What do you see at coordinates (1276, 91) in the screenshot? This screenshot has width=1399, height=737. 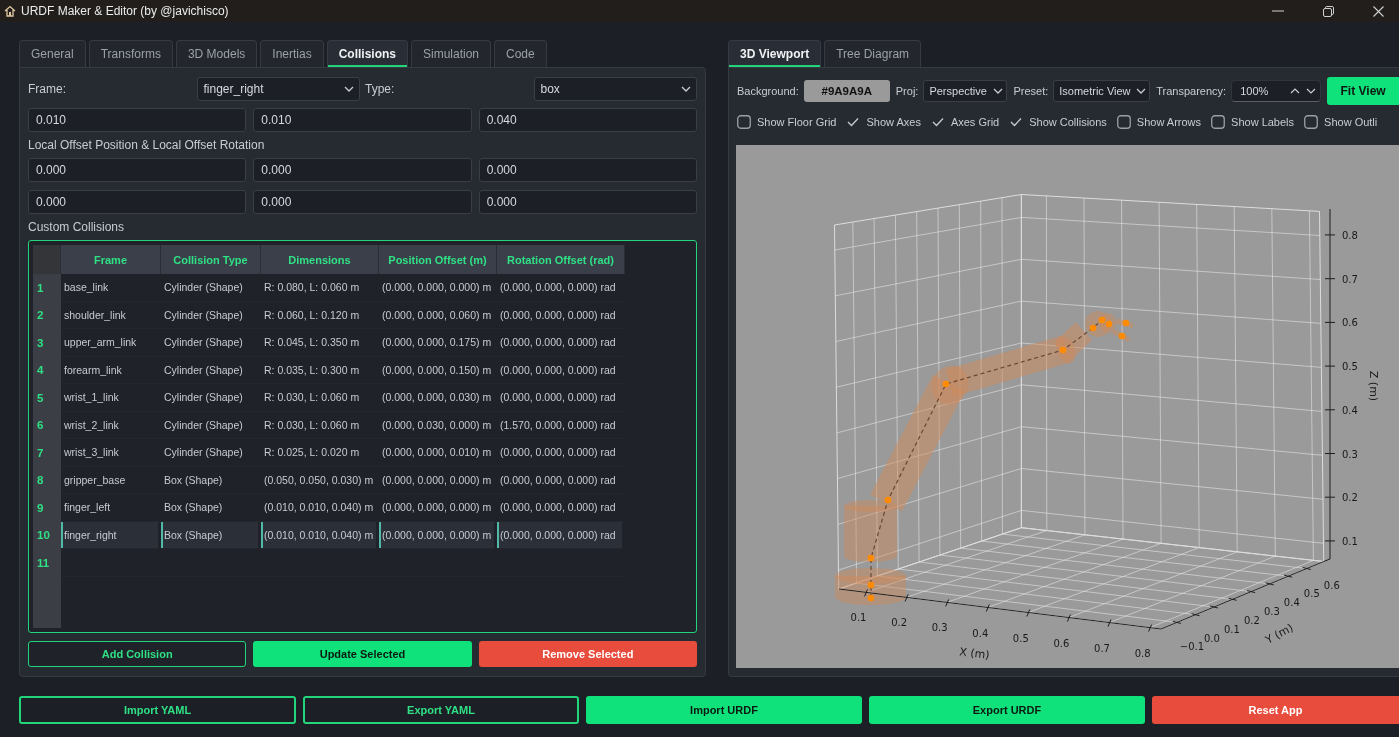 I see `transparency-spinbox: 100%` at bounding box center [1276, 91].